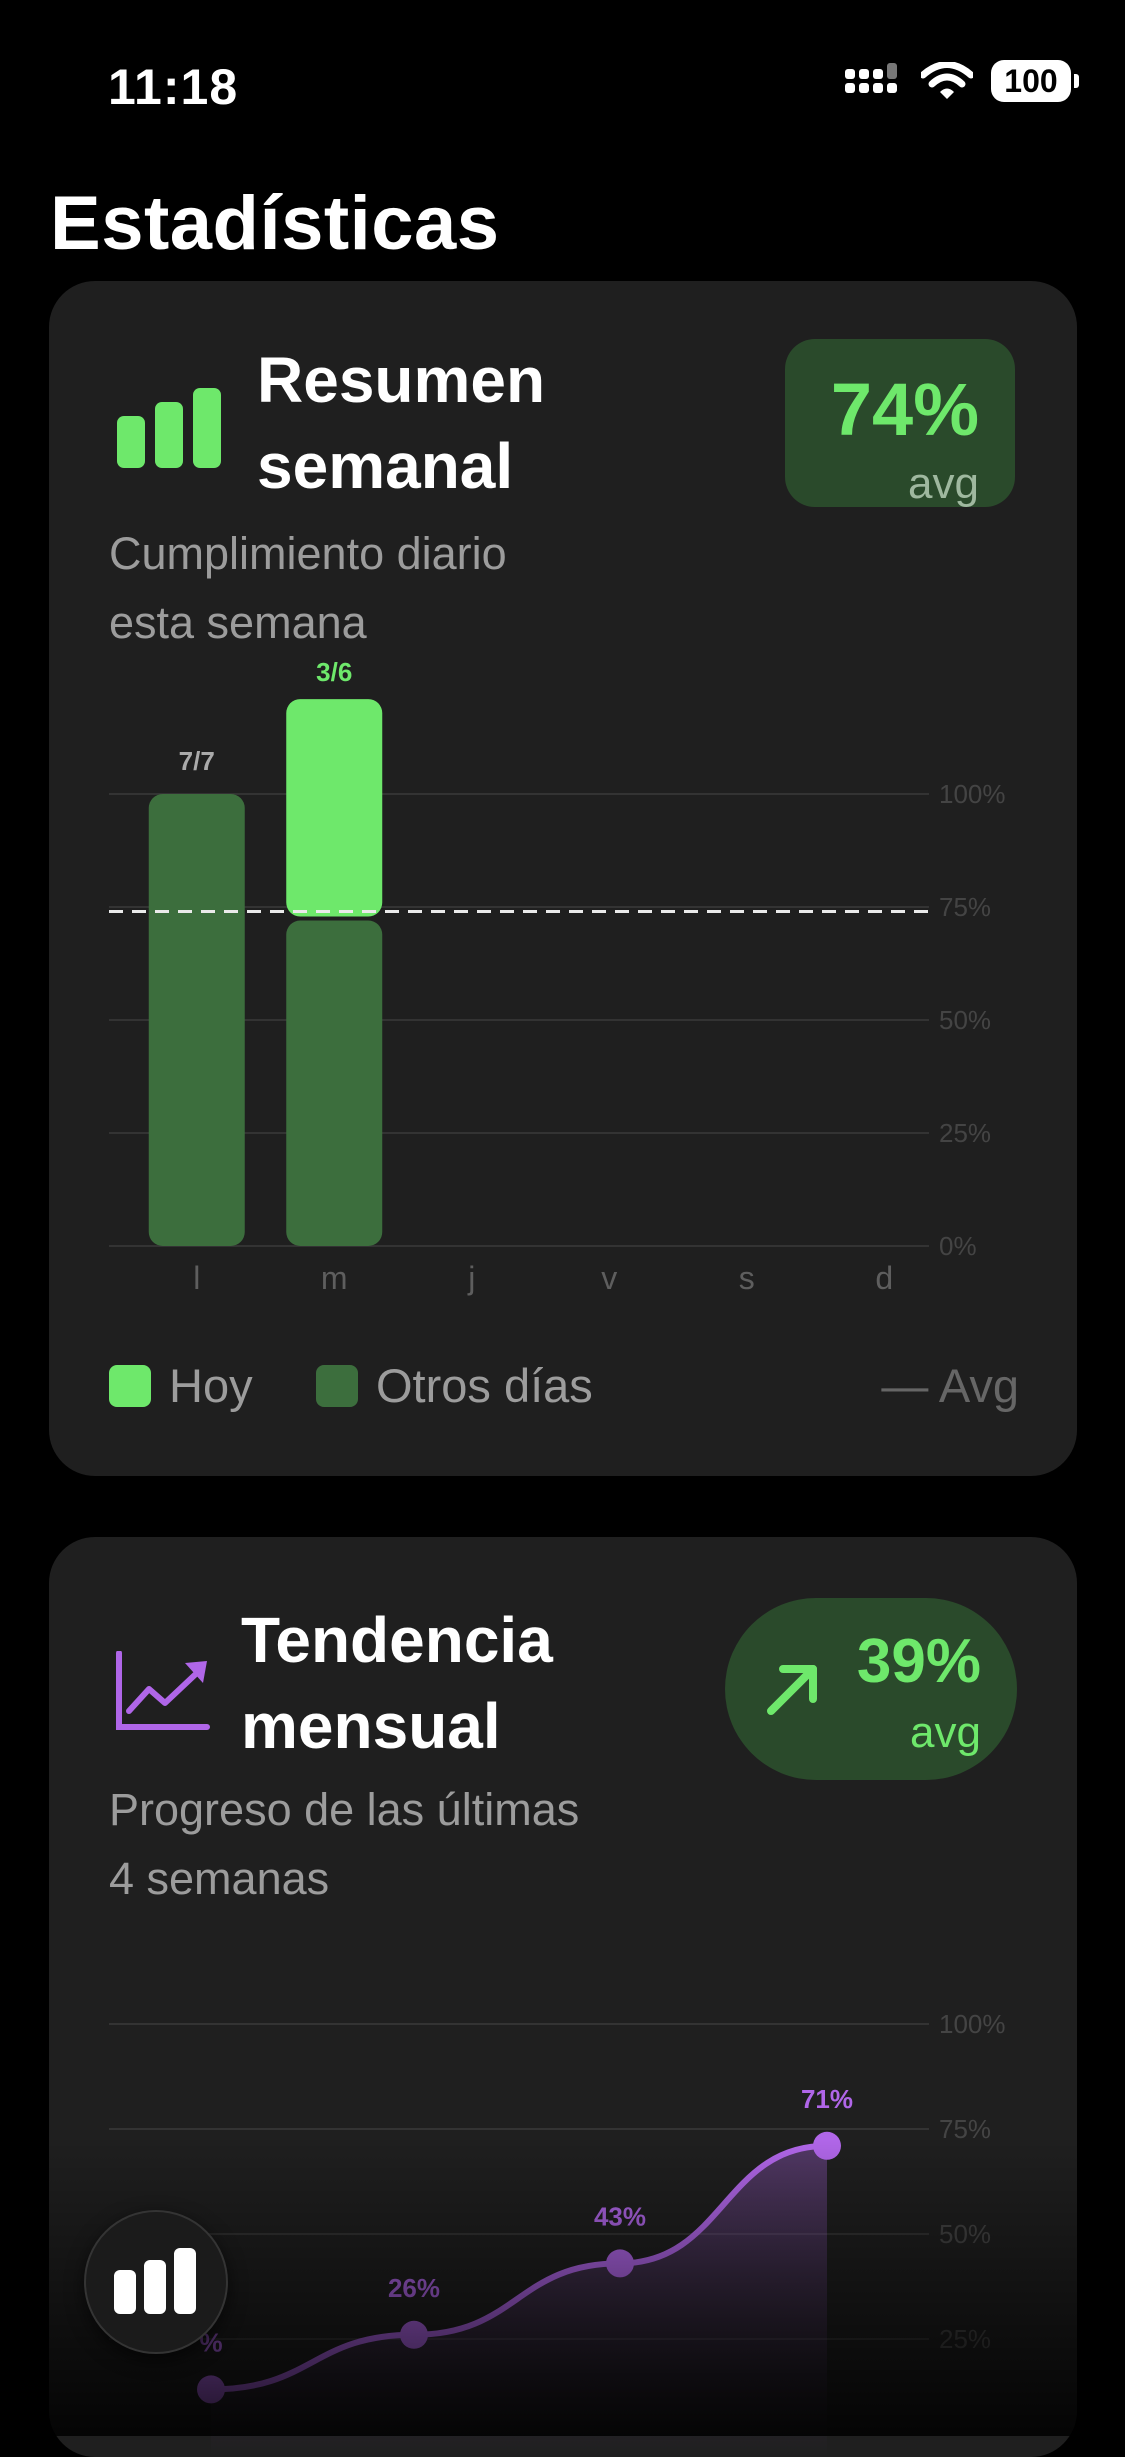 The width and height of the screenshot is (1125, 2457). What do you see at coordinates (747, 1278) in the screenshot?
I see `x-tick-label: s` at bounding box center [747, 1278].